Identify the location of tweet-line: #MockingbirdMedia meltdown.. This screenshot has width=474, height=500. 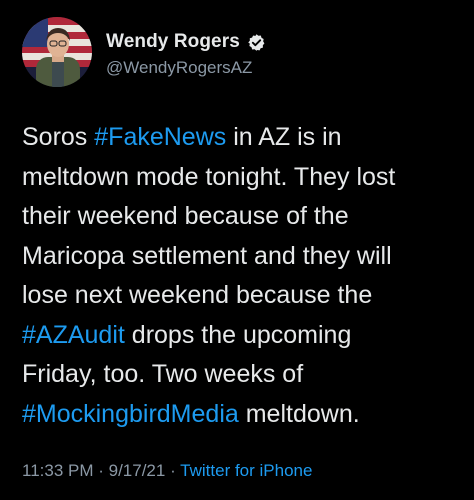
(242, 415).